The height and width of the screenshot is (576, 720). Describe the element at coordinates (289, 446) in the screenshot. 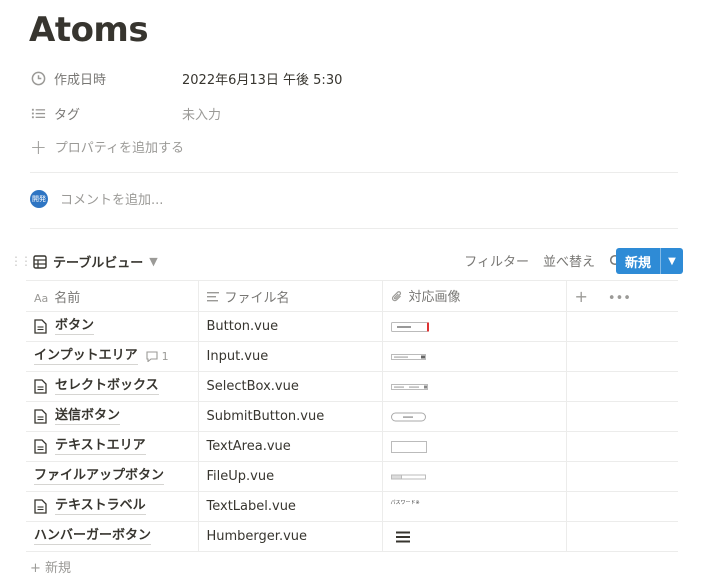

I see `row-file: TextArea.vue` at that location.